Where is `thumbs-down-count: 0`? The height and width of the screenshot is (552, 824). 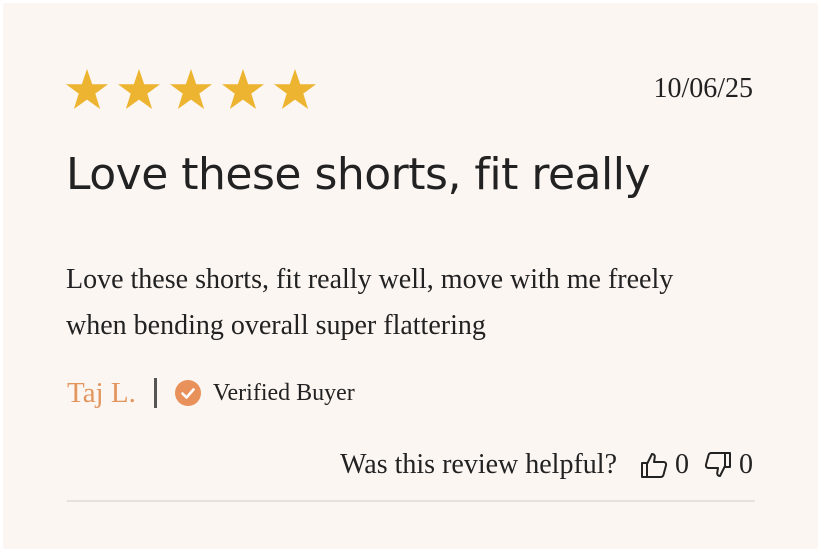
thumbs-down-count: 0 is located at coordinates (746, 464).